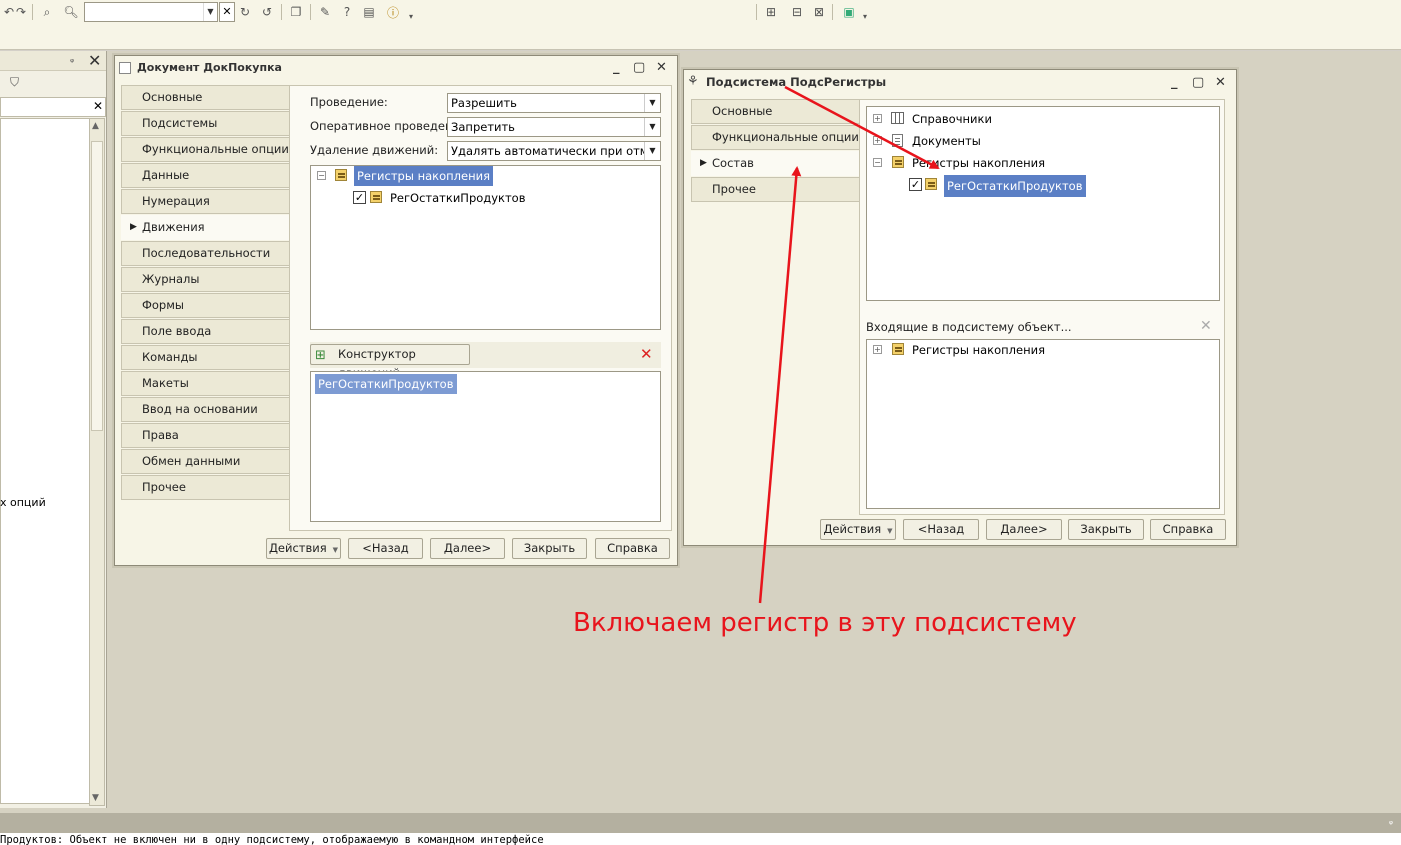  What do you see at coordinates (1043, 424) in the screenshot?
I see `incoming-objects-tree: + Регистры накопления` at bounding box center [1043, 424].